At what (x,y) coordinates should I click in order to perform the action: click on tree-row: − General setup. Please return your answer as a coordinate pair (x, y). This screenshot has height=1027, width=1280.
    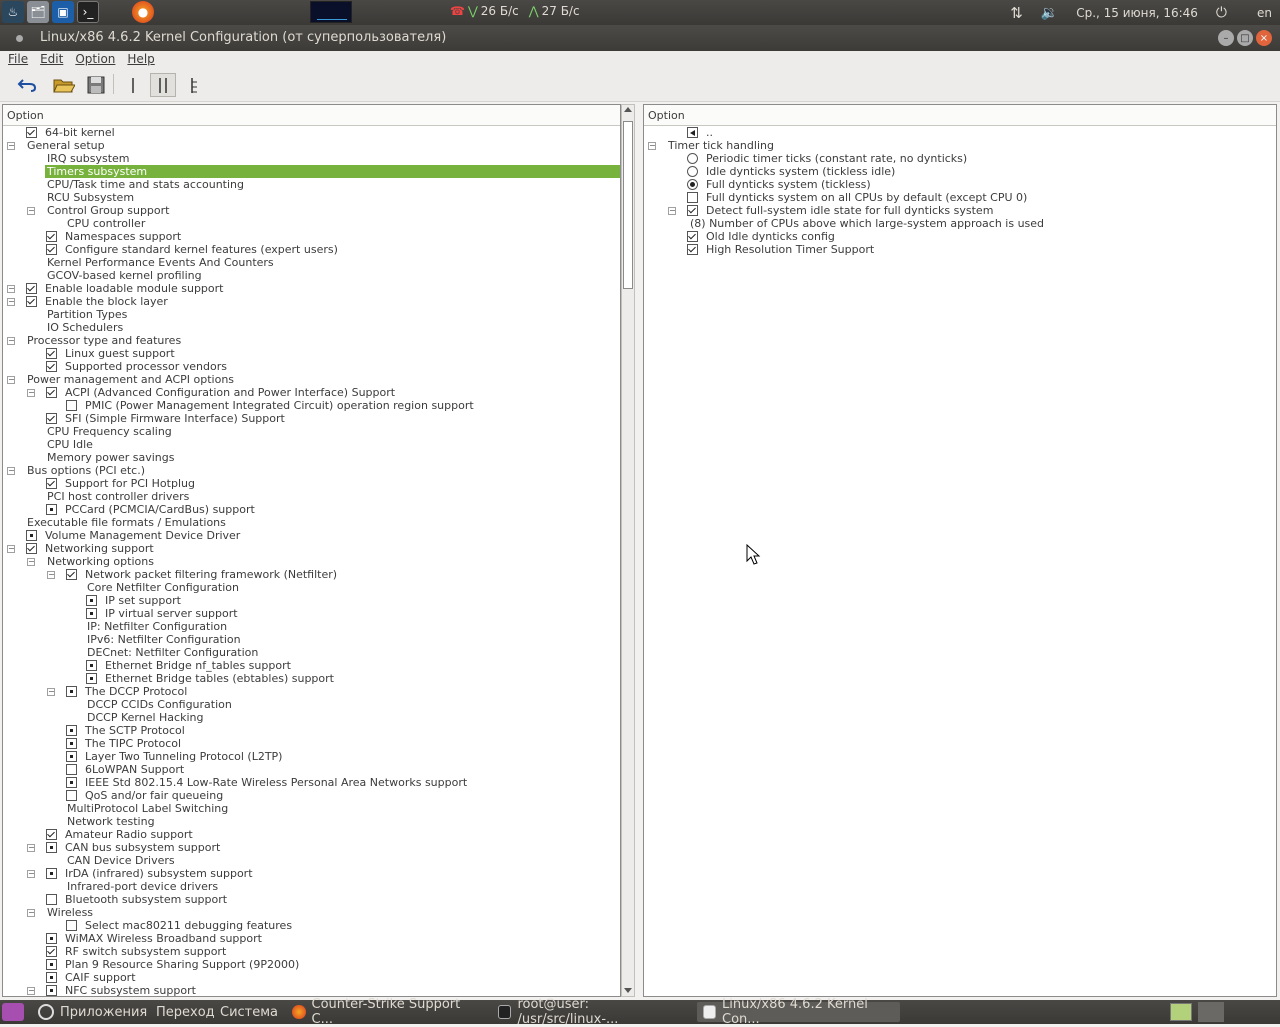
    Looking at the image, I should click on (311, 145).